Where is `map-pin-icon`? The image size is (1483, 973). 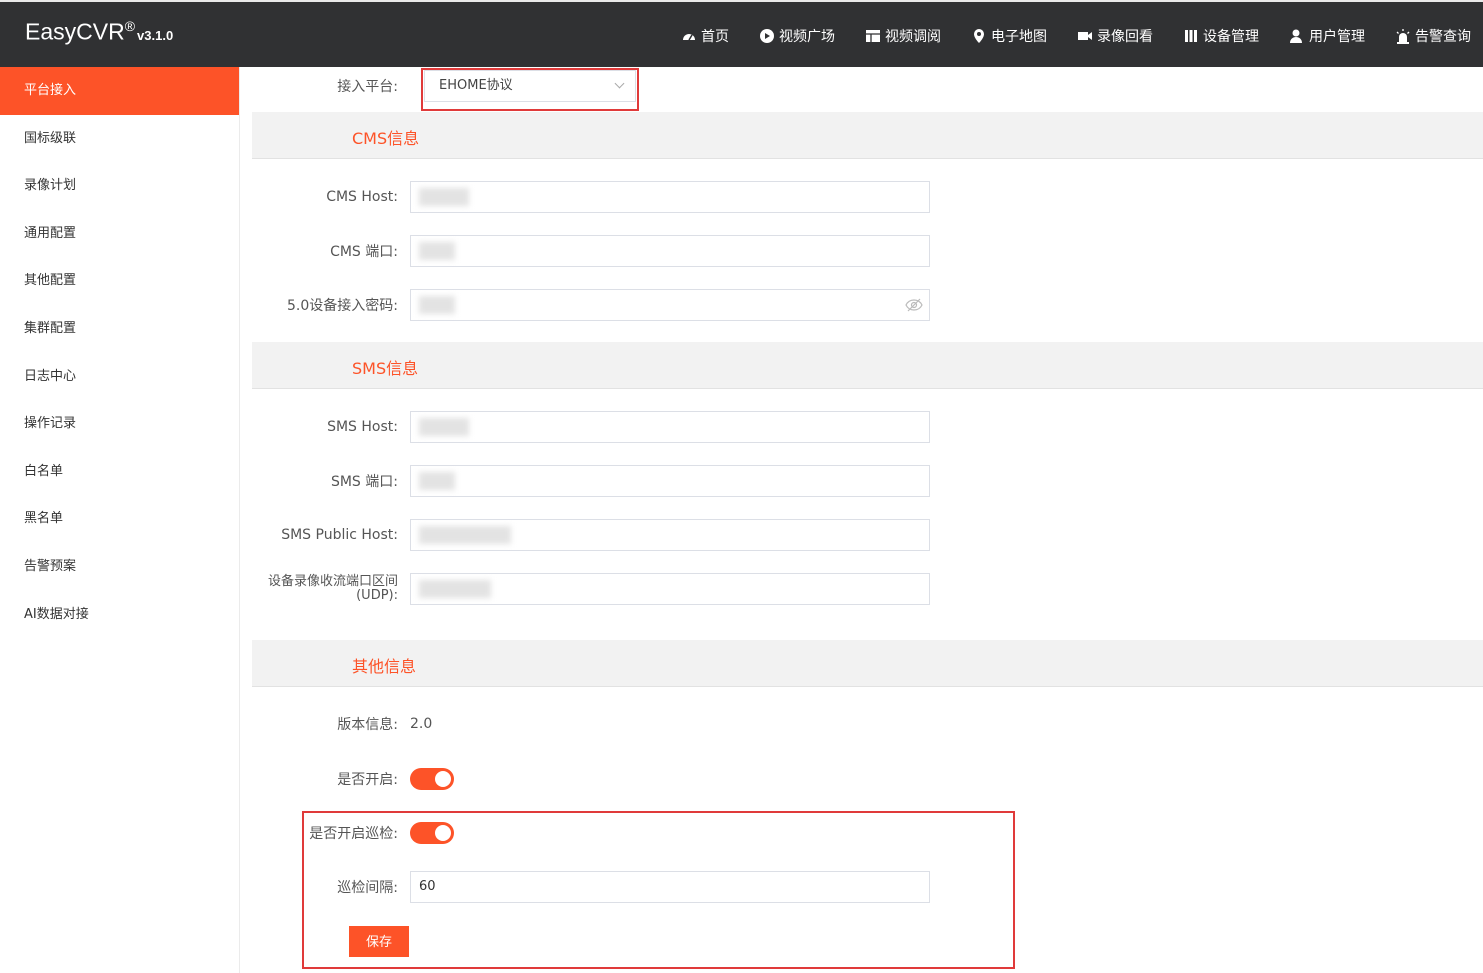
map-pin-icon is located at coordinates (979, 36).